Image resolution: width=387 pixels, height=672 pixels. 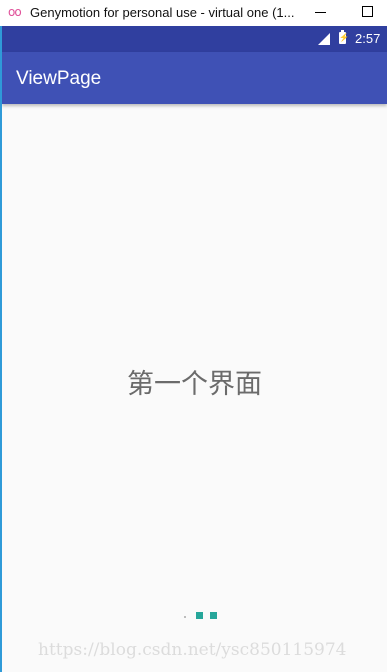 What do you see at coordinates (194, 39) in the screenshot?
I see `status-bar: 2:57` at bounding box center [194, 39].